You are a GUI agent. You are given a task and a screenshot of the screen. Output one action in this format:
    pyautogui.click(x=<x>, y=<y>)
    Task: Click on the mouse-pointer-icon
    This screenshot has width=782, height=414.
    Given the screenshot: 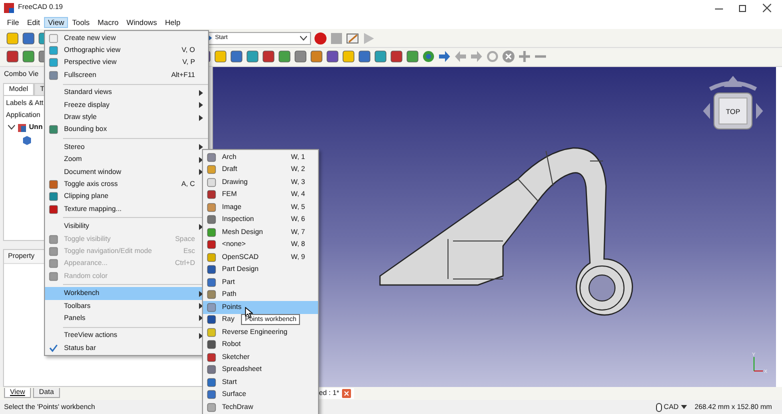 What is the action you would take?
    pyautogui.click(x=249, y=312)
    